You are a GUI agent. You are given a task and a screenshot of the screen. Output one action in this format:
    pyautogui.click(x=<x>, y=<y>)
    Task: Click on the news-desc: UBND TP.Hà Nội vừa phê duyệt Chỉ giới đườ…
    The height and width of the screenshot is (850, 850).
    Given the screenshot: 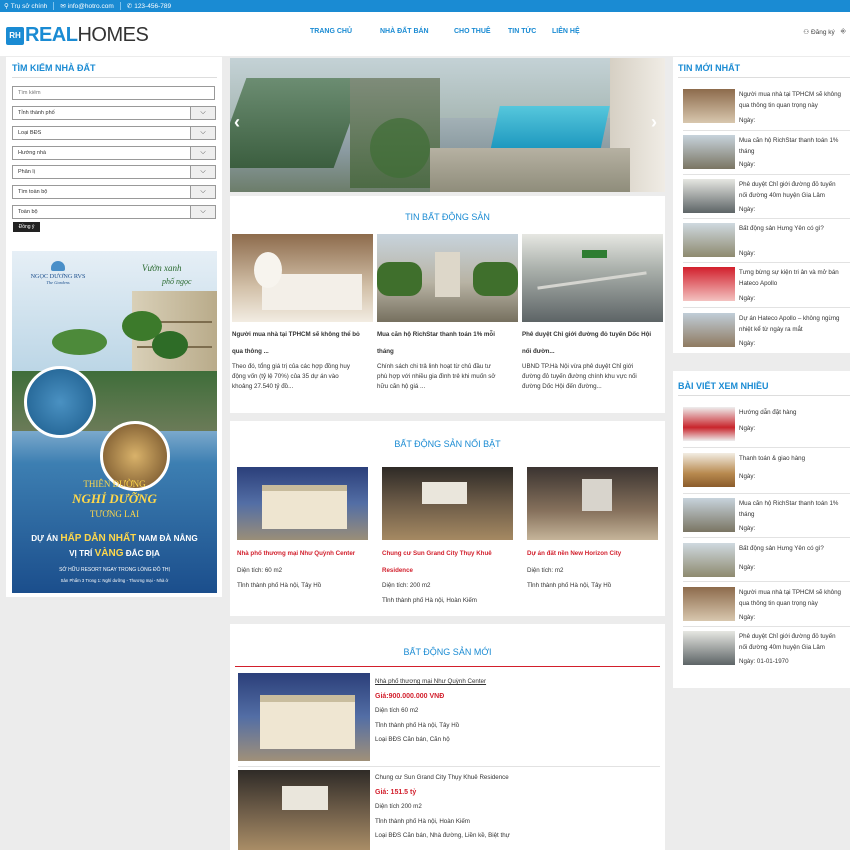 What is the action you would take?
    pyautogui.click(x=579, y=376)
    